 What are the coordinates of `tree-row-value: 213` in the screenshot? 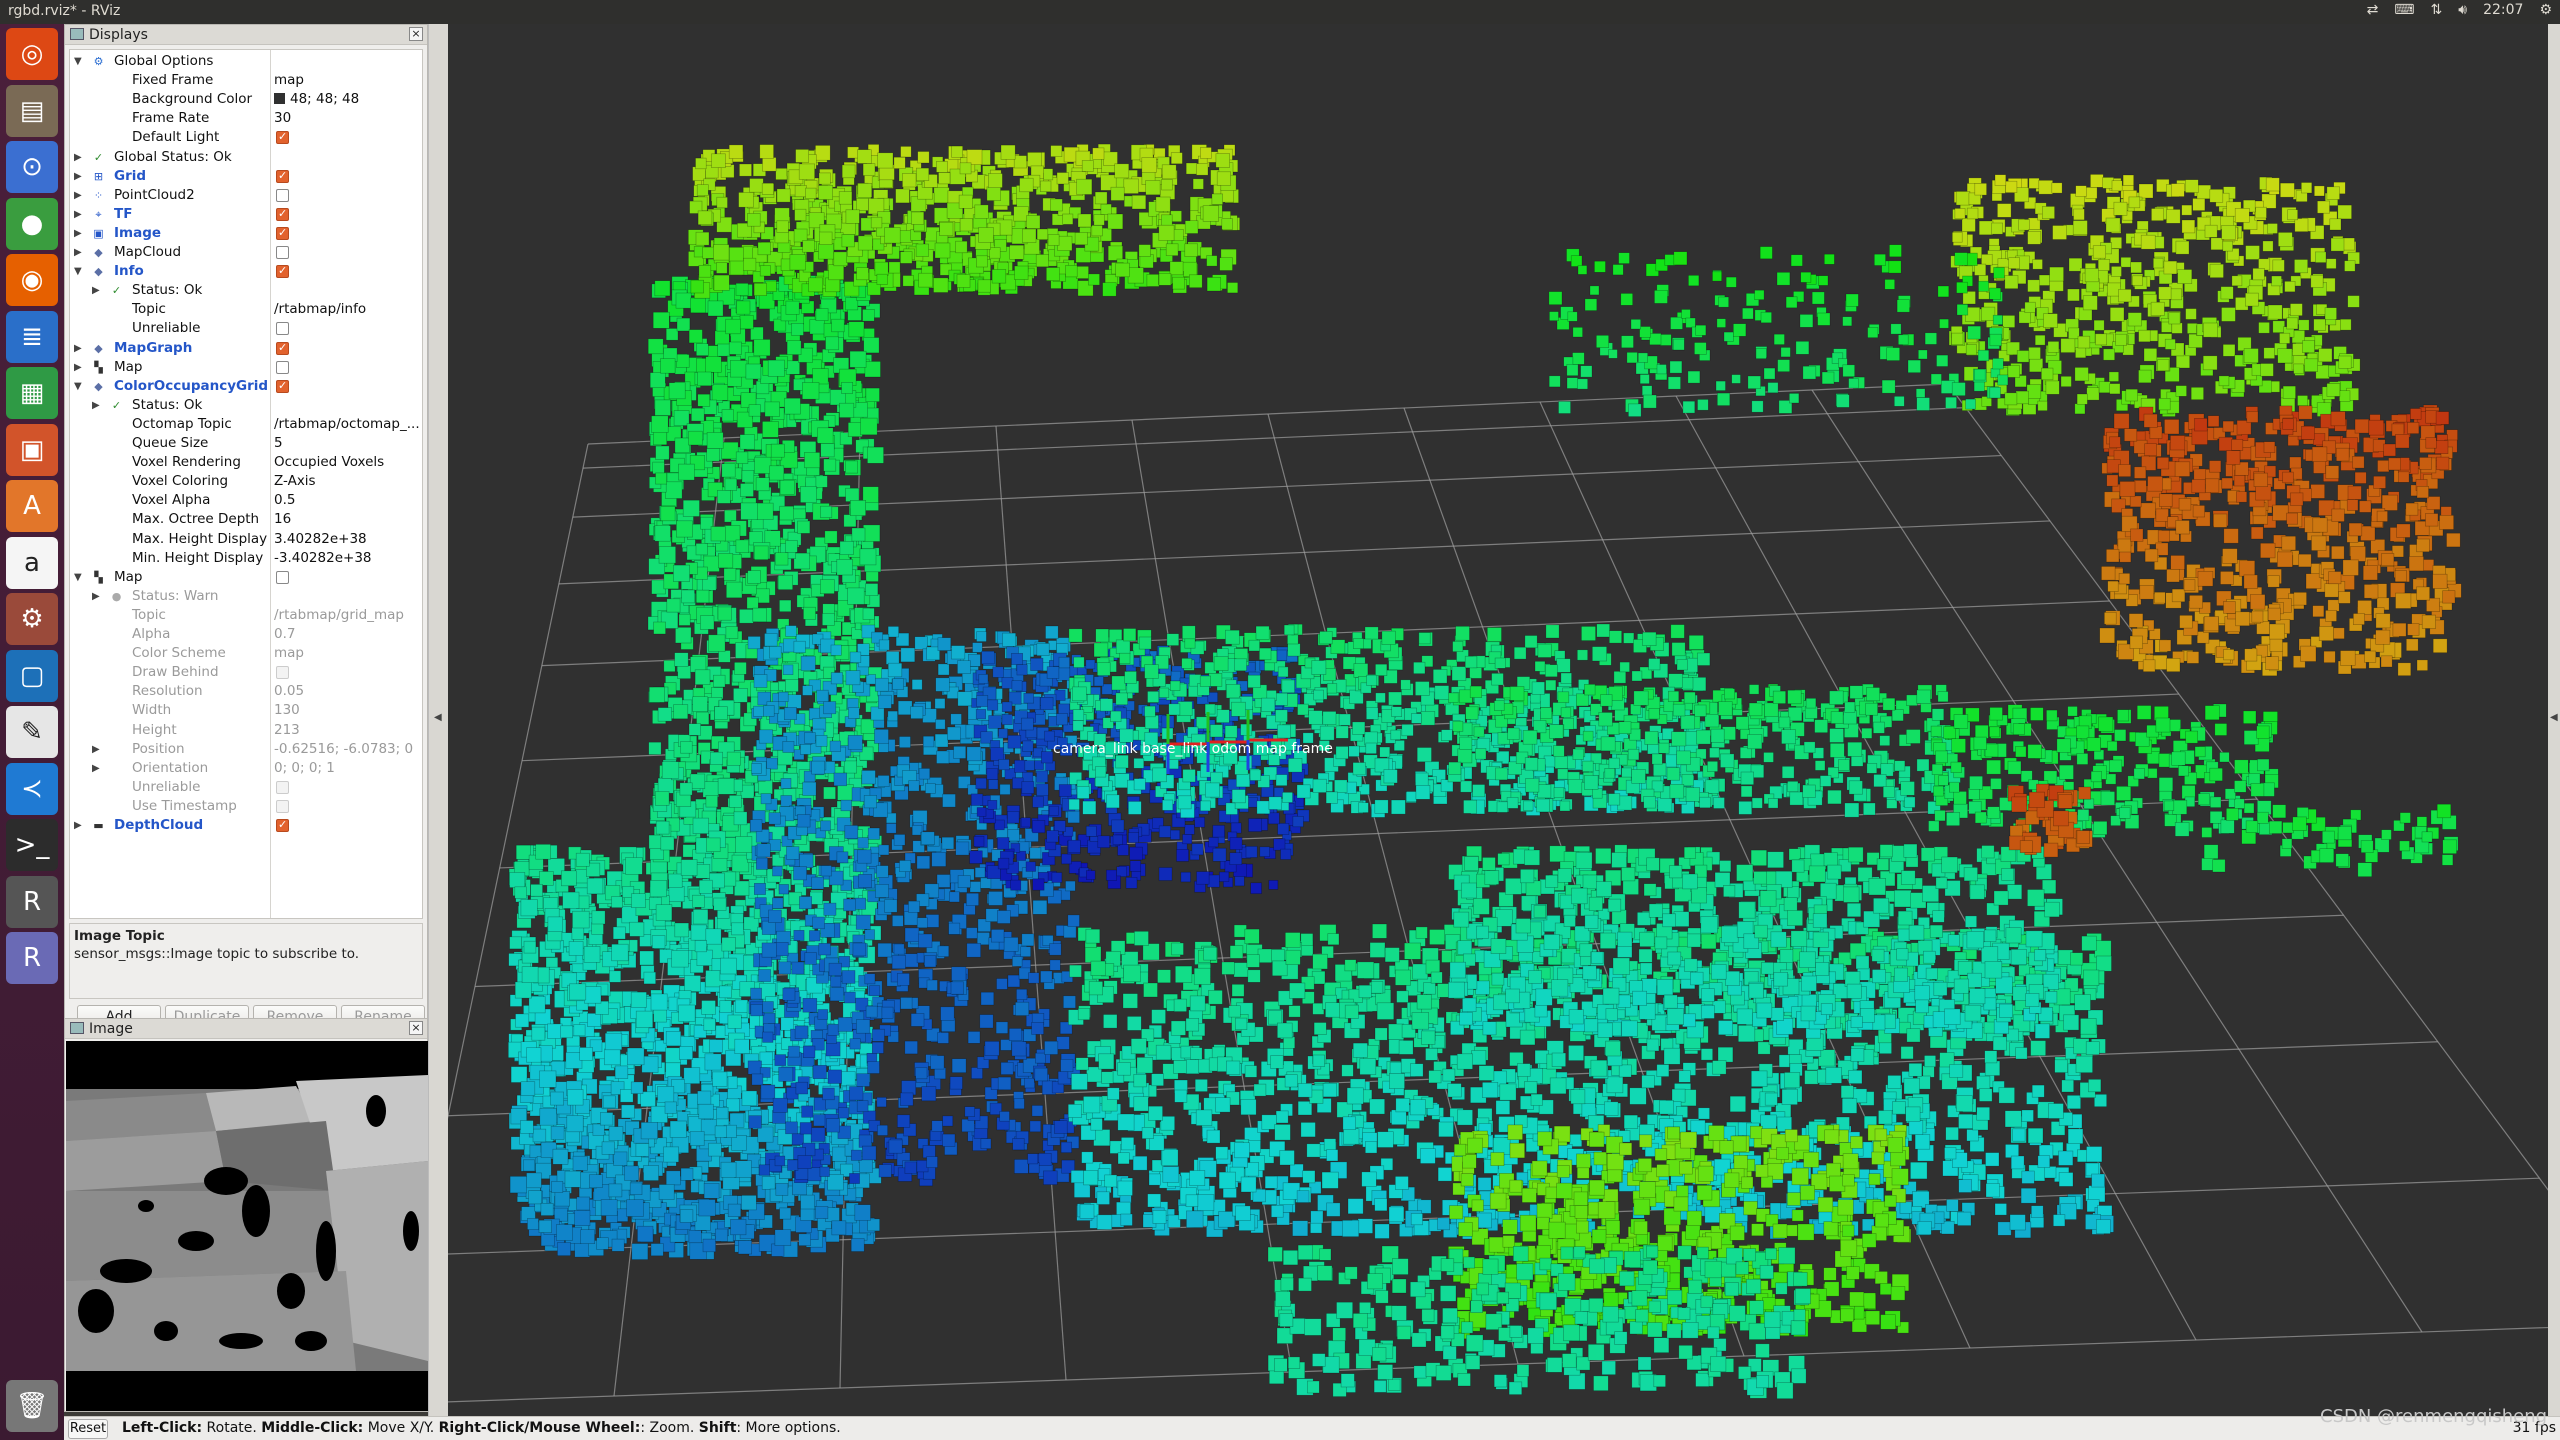 It's located at (287, 730).